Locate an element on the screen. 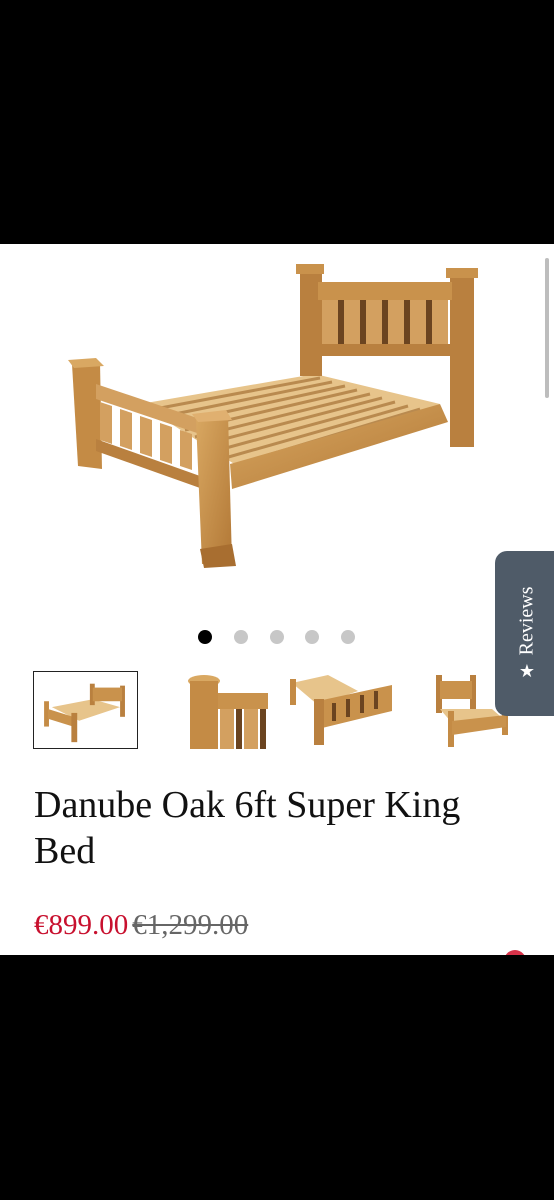 The width and height of the screenshot is (554, 1200). reviews-tab-label: Reviews is located at coordinates (526, 621).